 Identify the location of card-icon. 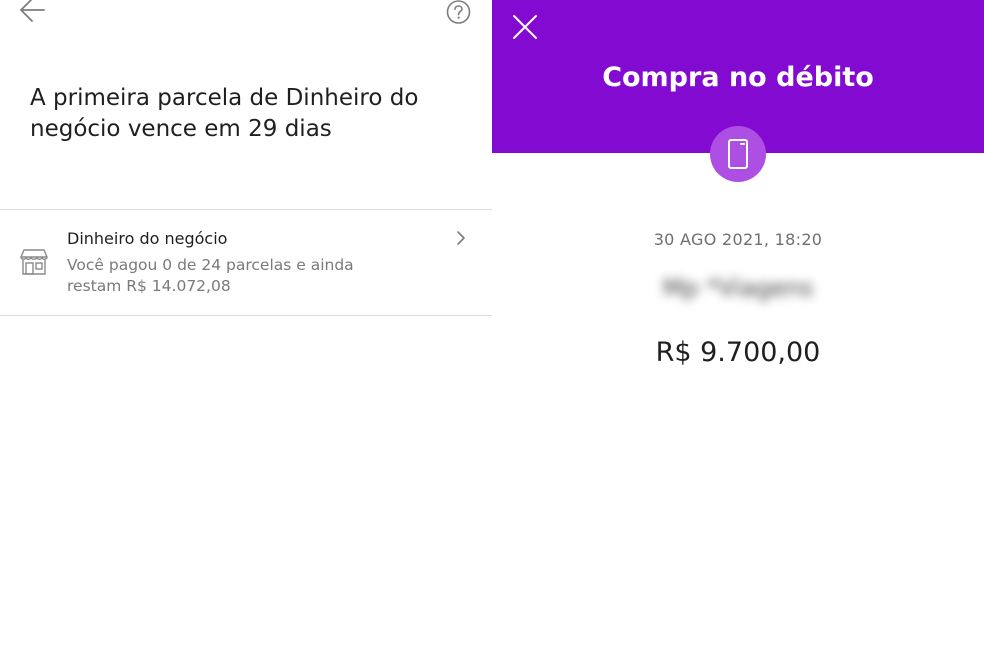
(738, 154).